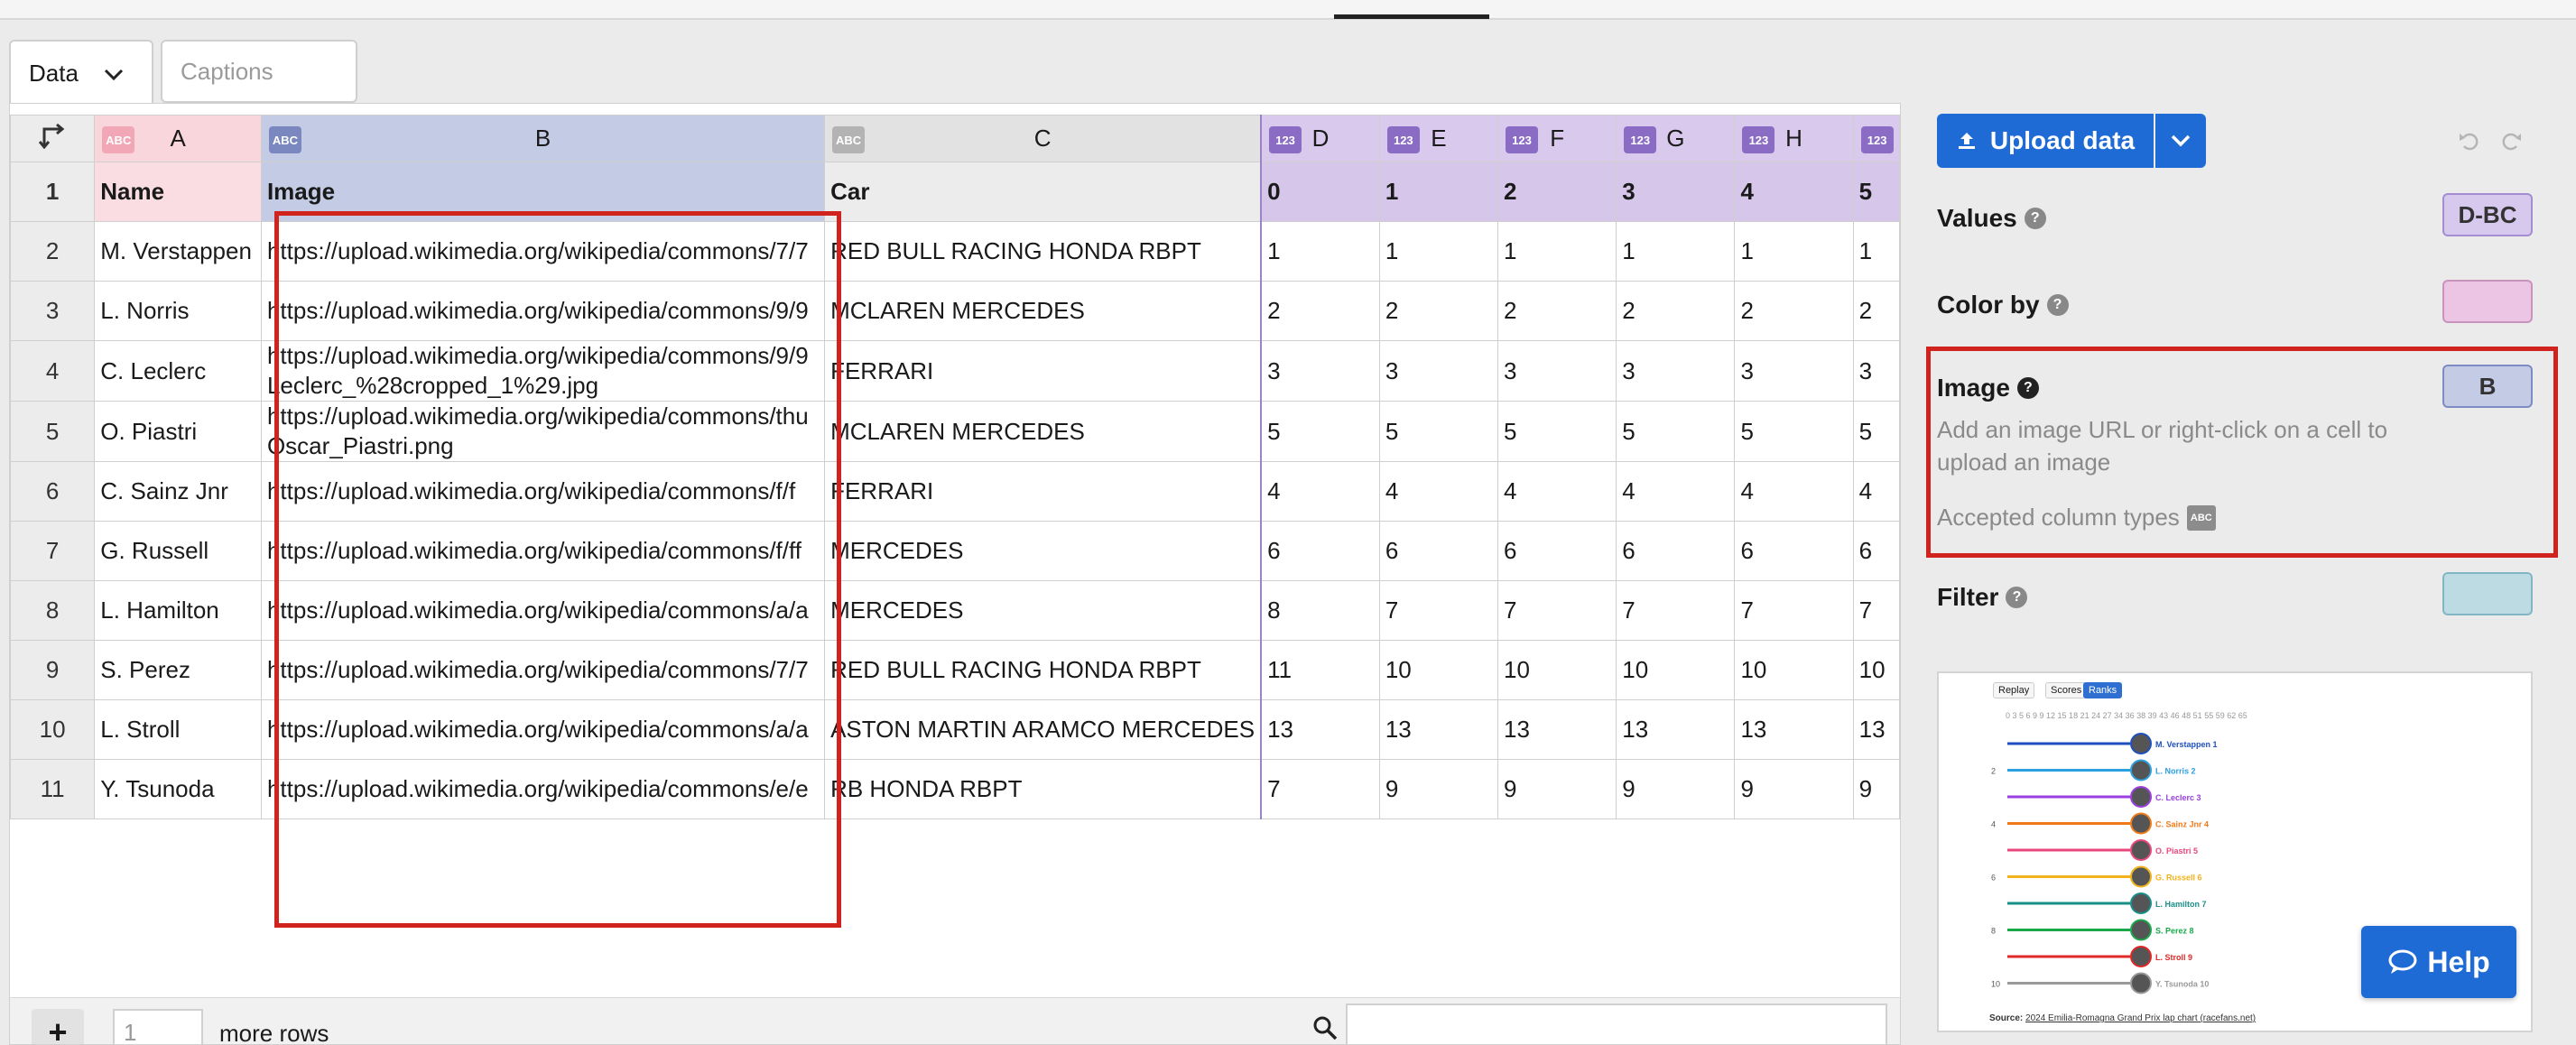  I want to click on transpose-corner, so click(53, 138).